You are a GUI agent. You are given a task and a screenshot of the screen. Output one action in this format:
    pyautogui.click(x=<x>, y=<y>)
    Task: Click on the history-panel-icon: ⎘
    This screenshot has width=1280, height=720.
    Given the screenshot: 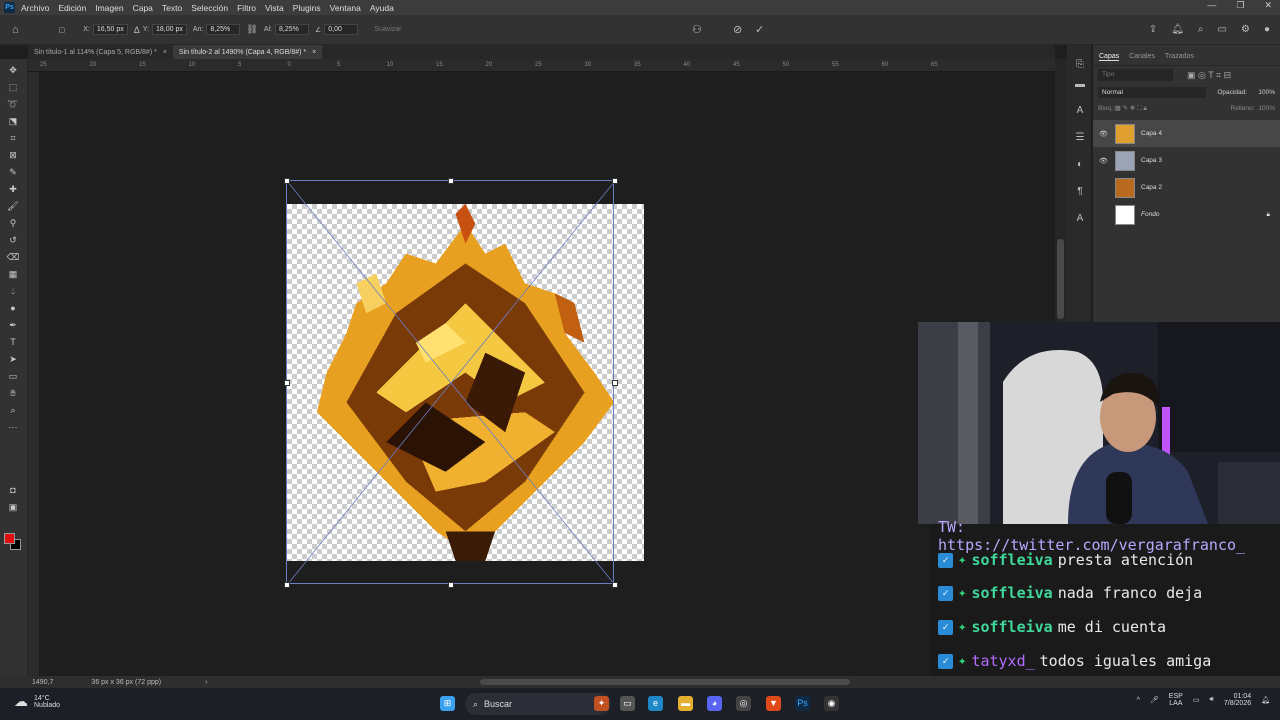 What is the action you would take?
    pyautogui.click(x=1080, y=65)
    